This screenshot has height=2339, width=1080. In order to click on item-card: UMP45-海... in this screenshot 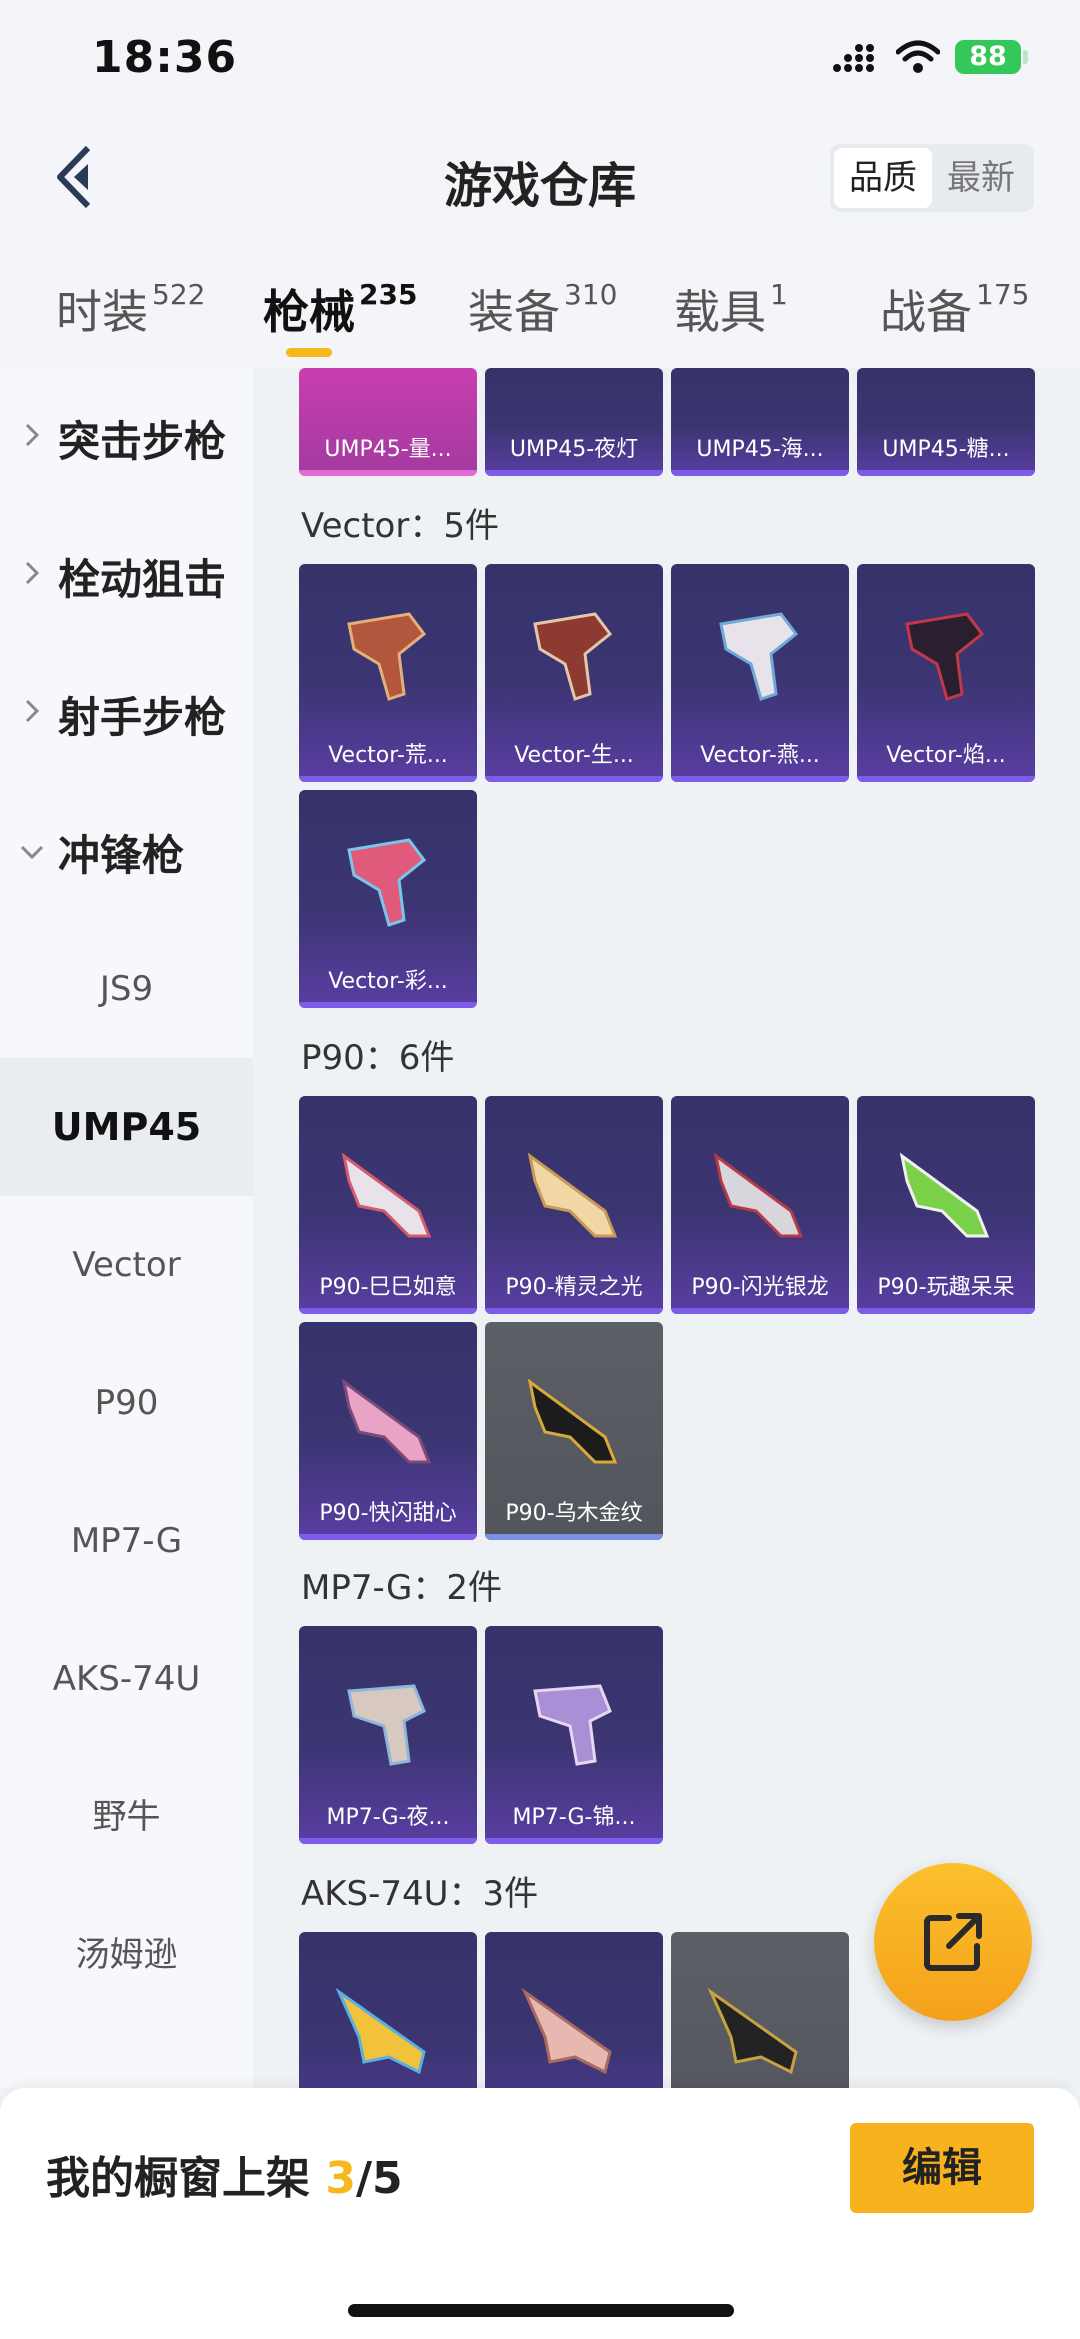, I will do `click(760, 422)`.